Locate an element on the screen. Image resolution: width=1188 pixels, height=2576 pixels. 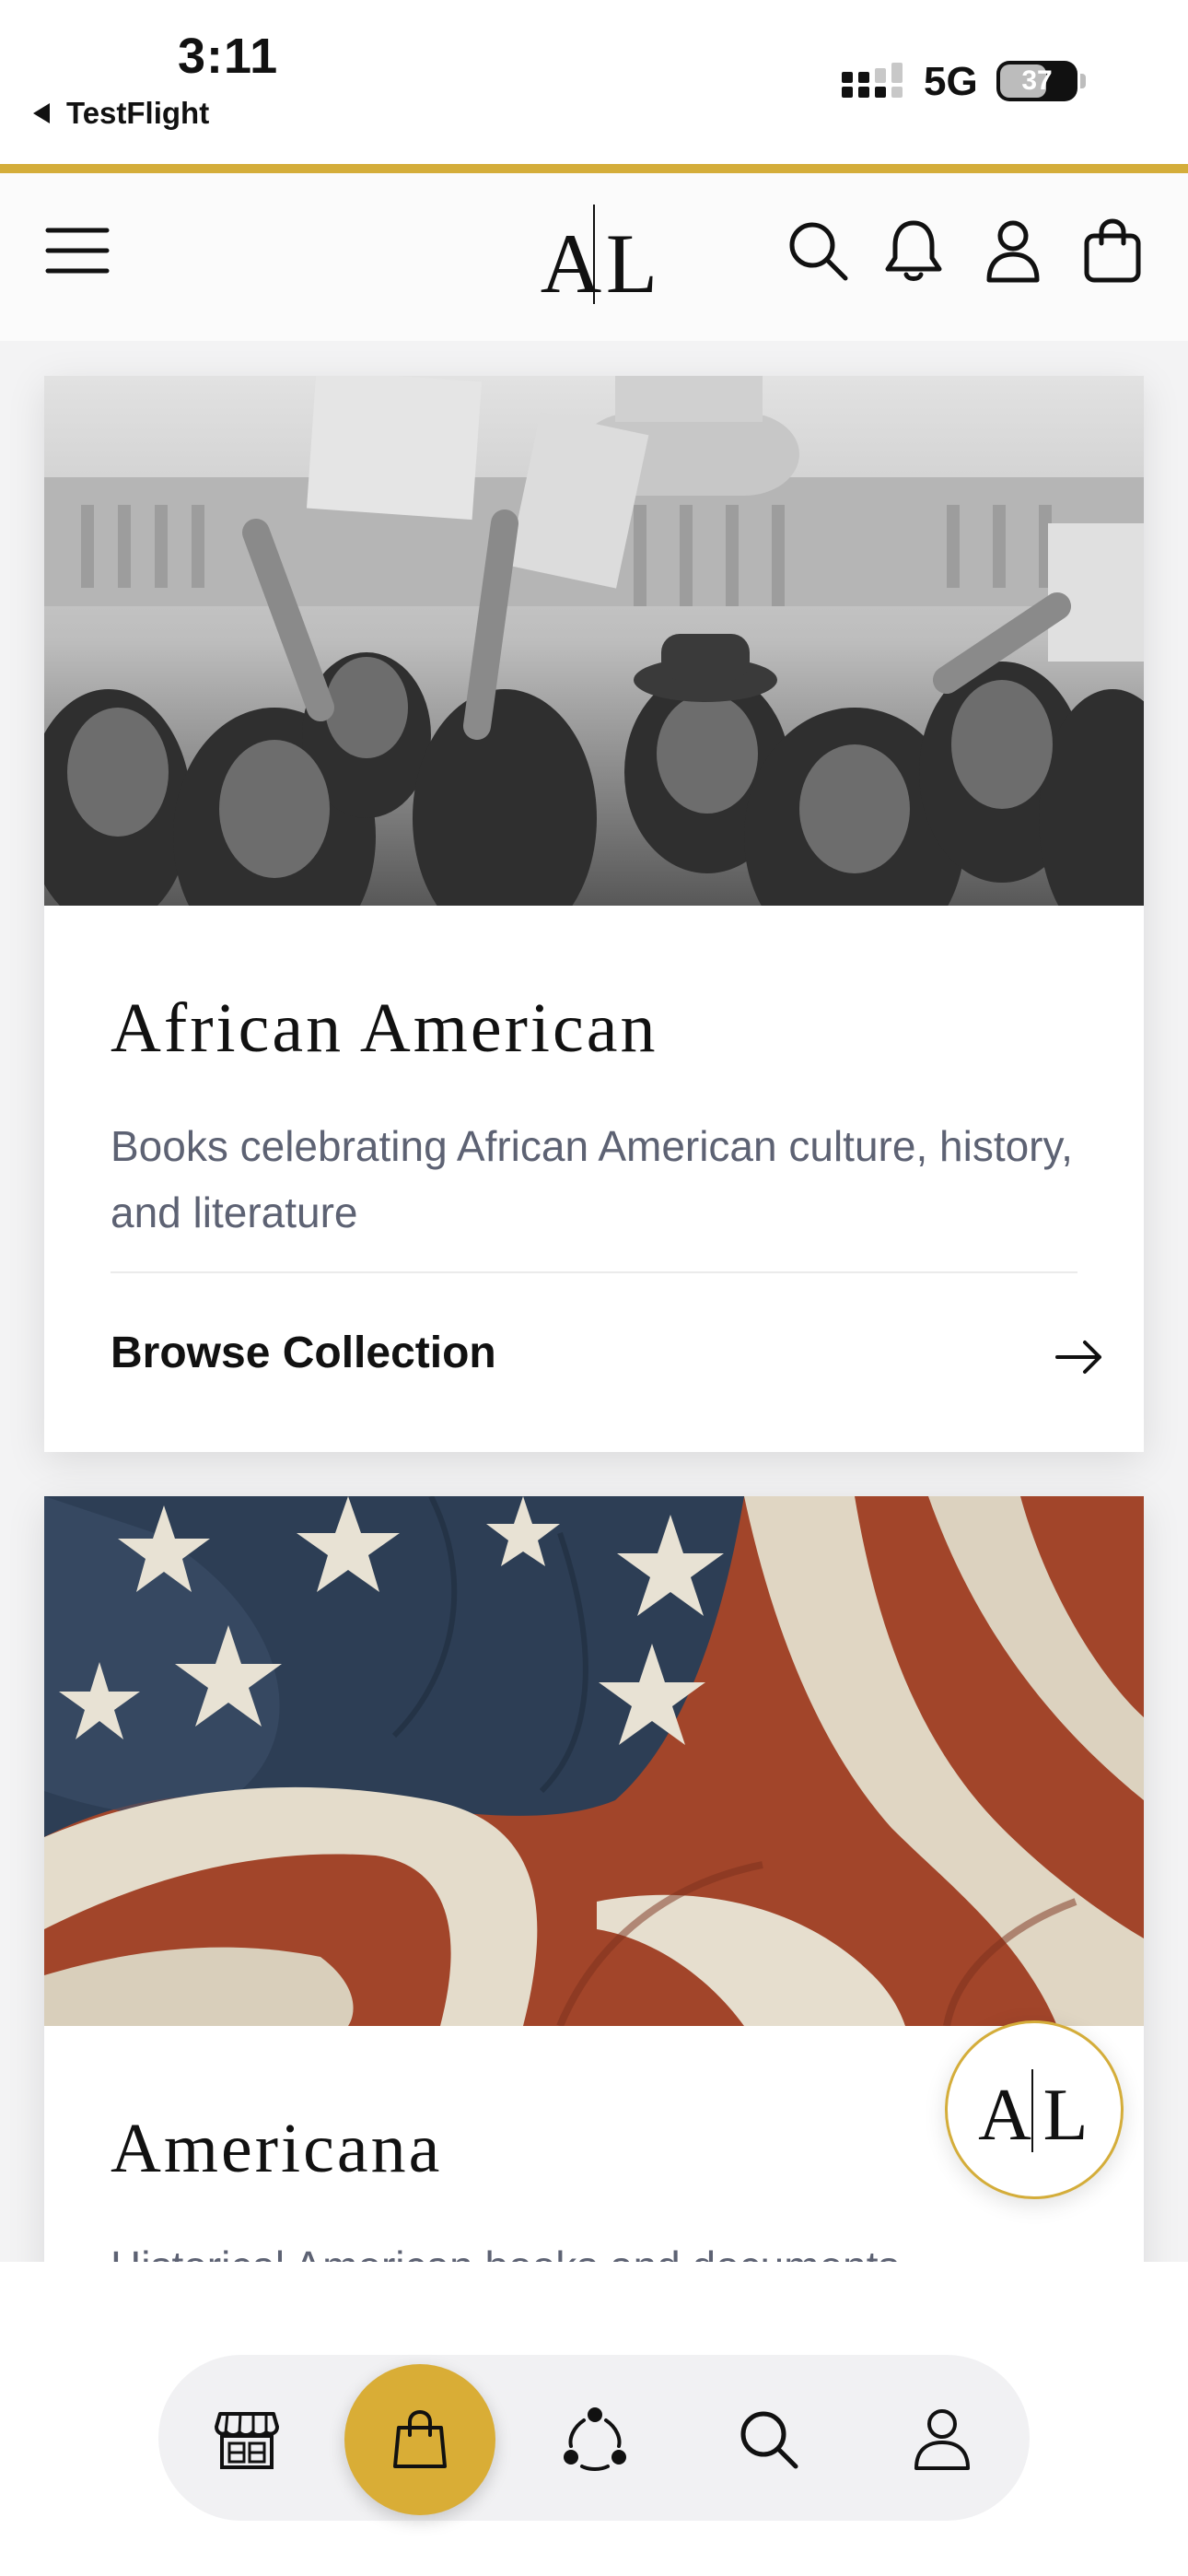
tab-community is located at coordinates (595, 2439).